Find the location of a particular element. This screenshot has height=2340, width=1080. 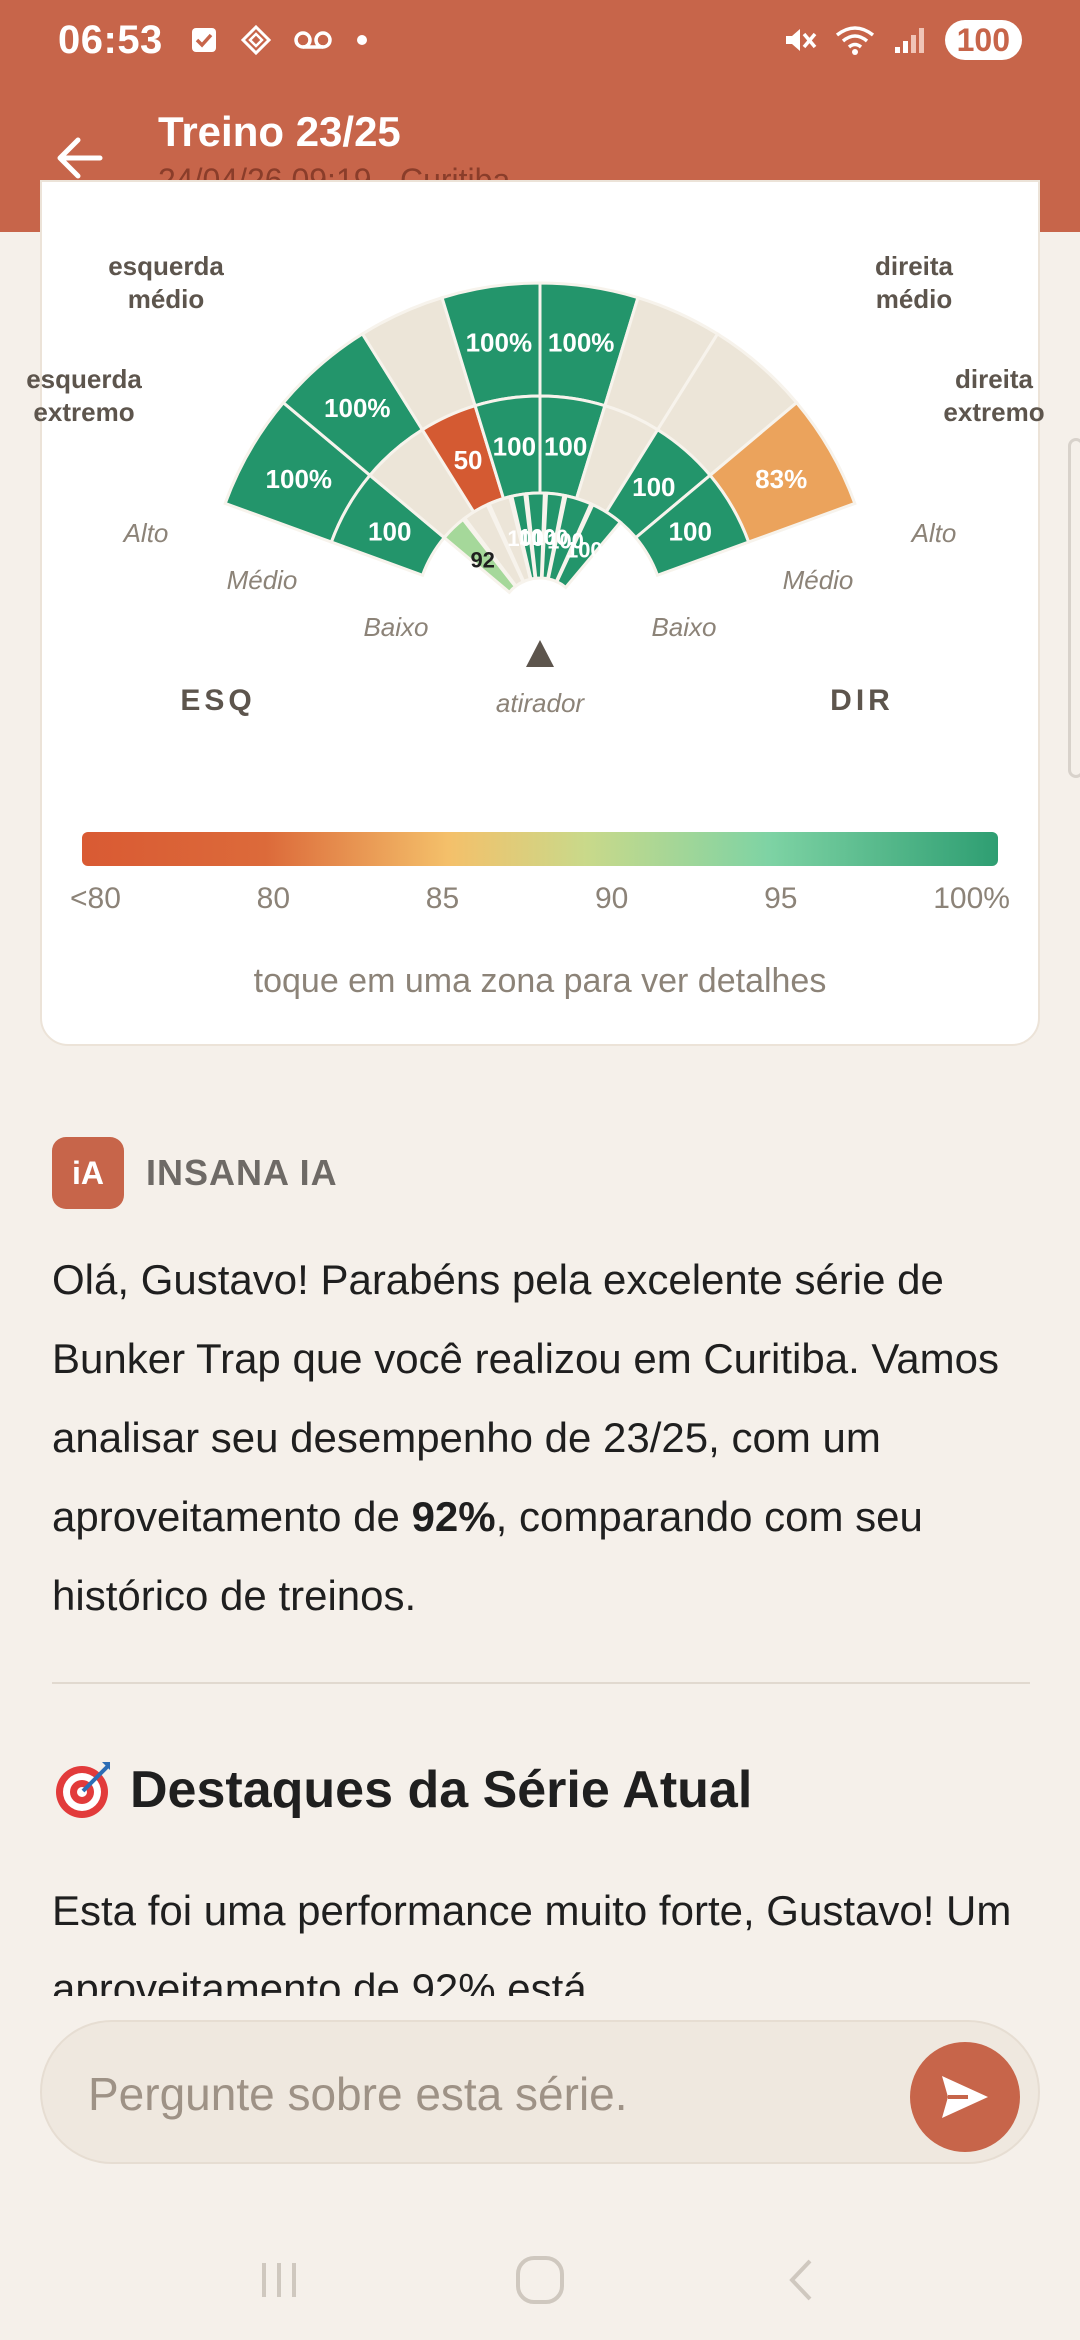

dot-icon is located at coordinates (361, 40).